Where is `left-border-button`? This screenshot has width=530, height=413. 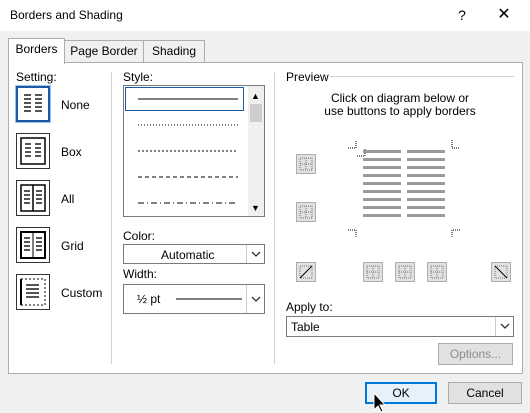
left-border-button is located at coordinates (373, 272).